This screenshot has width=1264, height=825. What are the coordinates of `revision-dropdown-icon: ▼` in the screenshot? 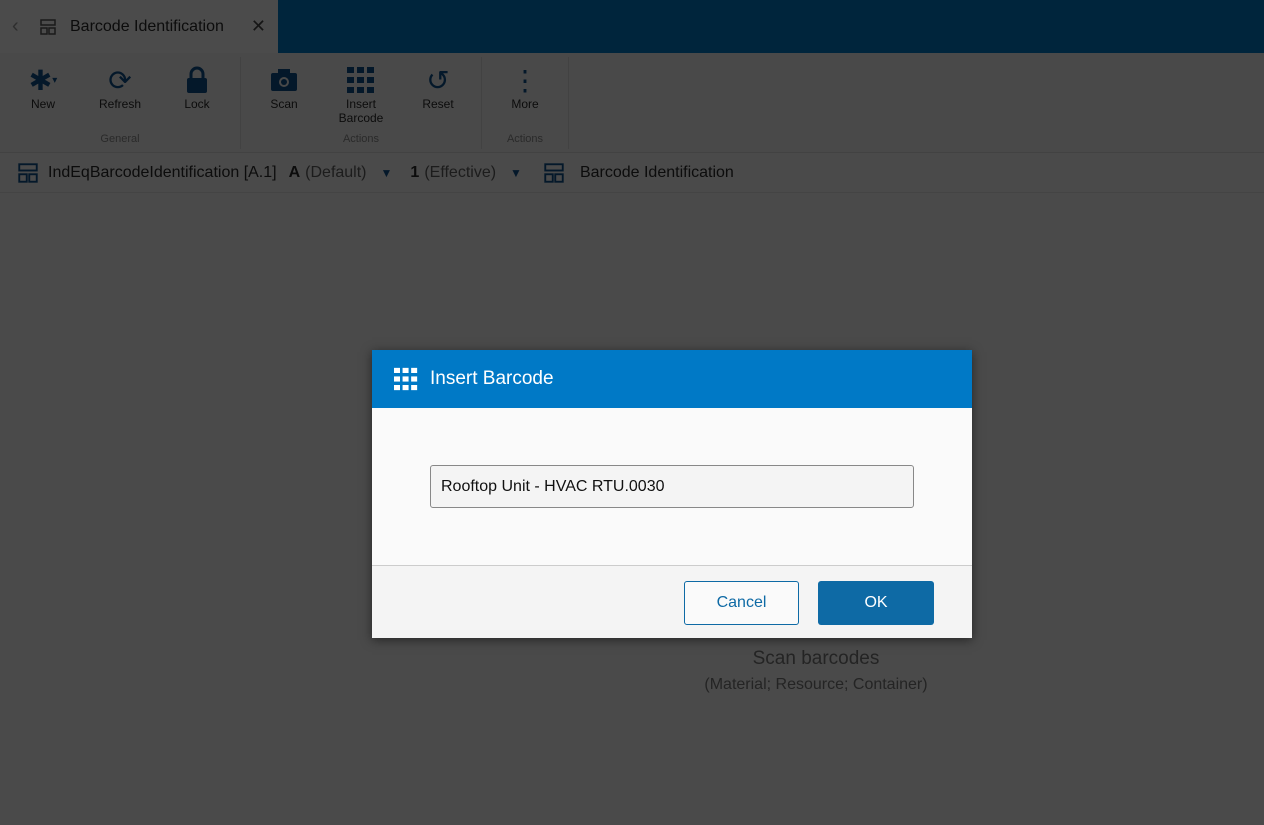 It's located at (387, 173).